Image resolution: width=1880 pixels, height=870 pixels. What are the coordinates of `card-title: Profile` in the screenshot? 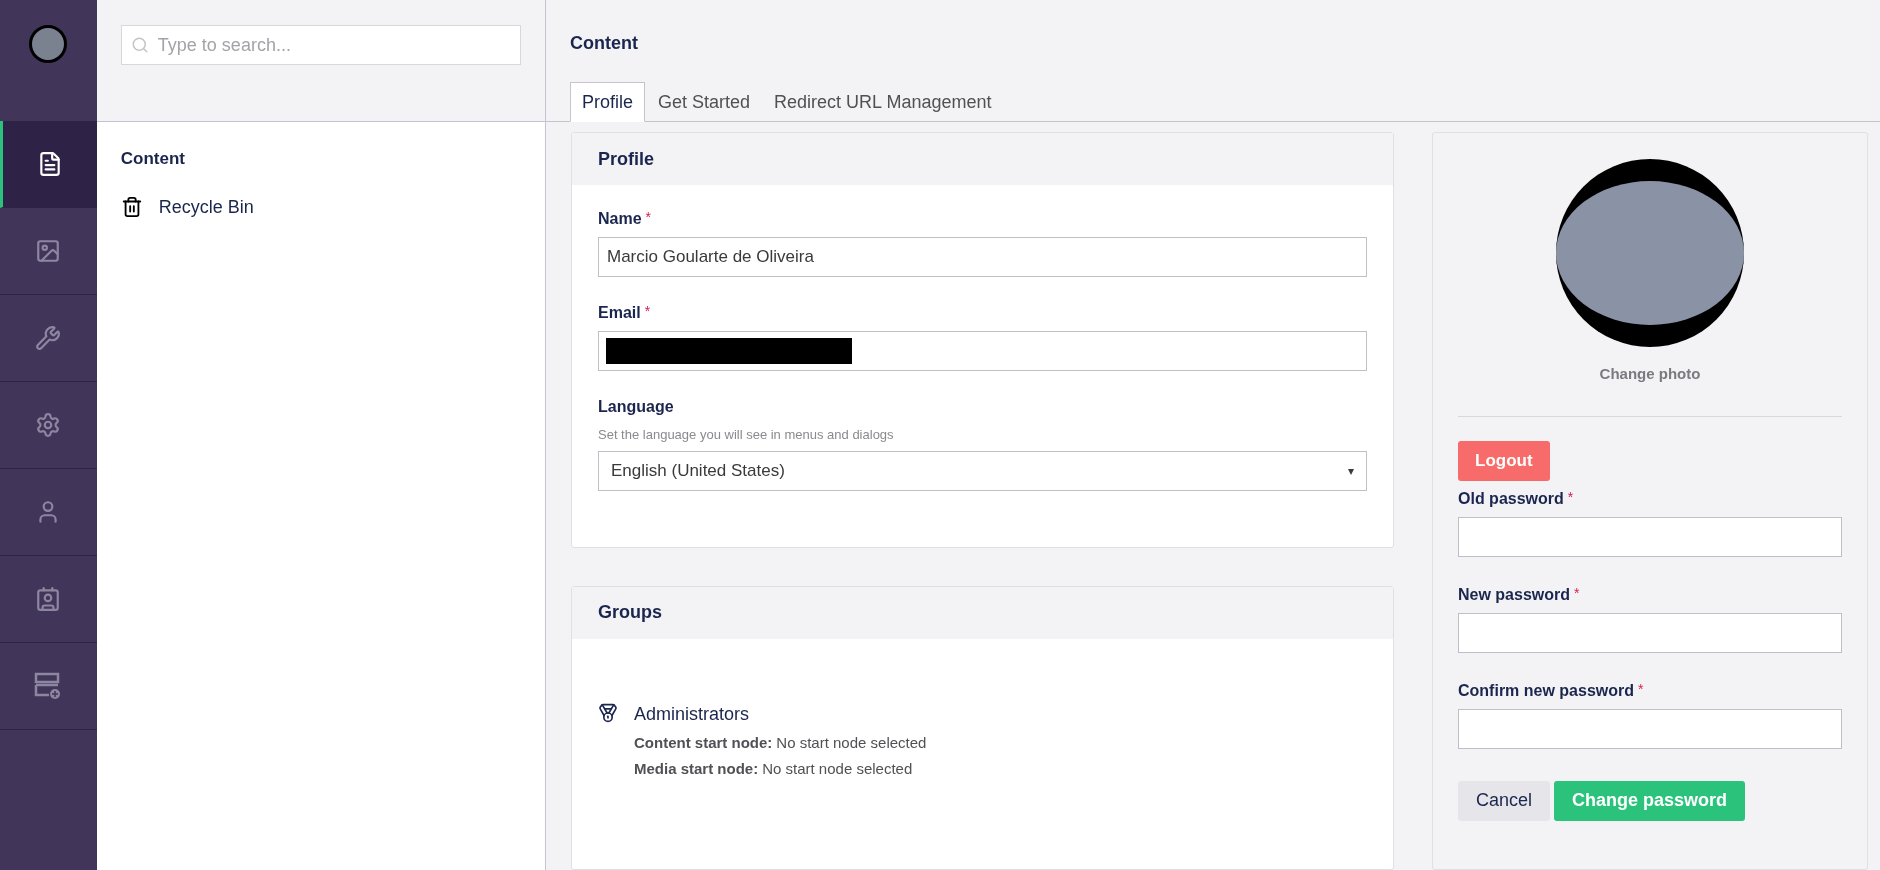 It's located at (626, 159).